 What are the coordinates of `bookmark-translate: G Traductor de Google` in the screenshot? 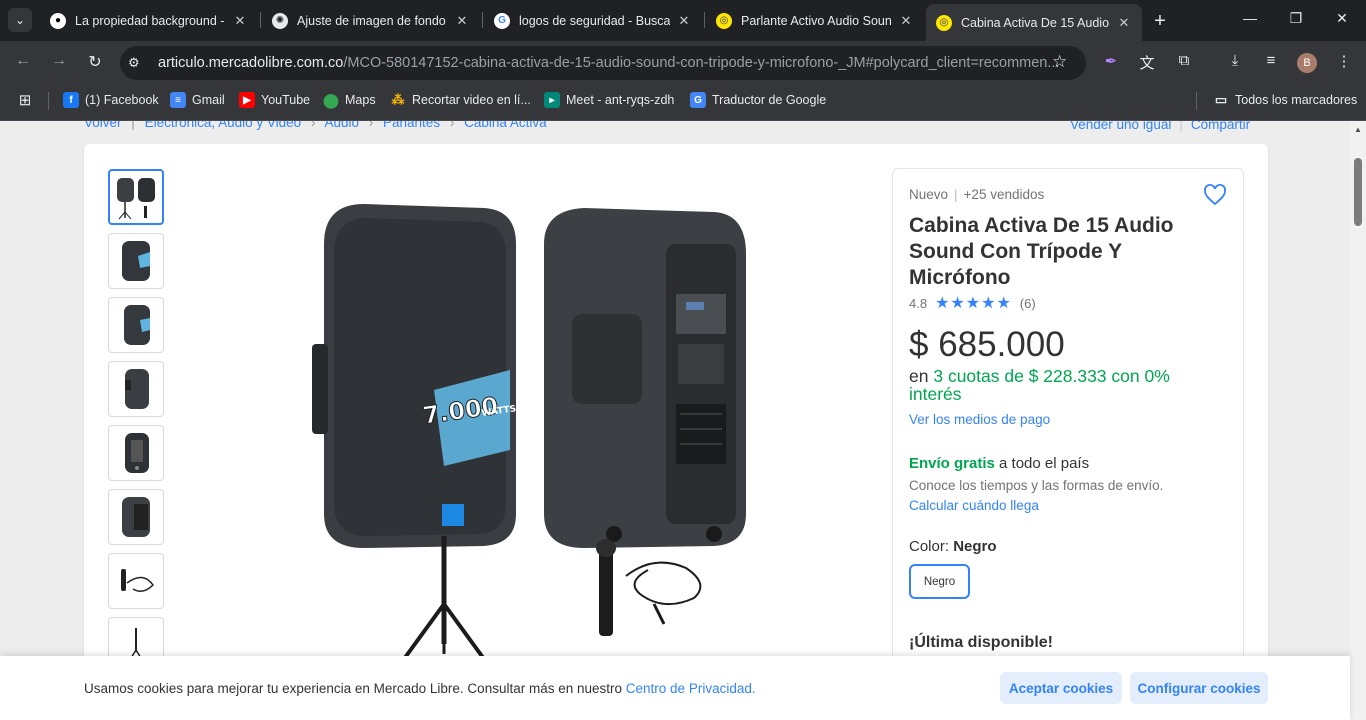 It's located at (758, 100).